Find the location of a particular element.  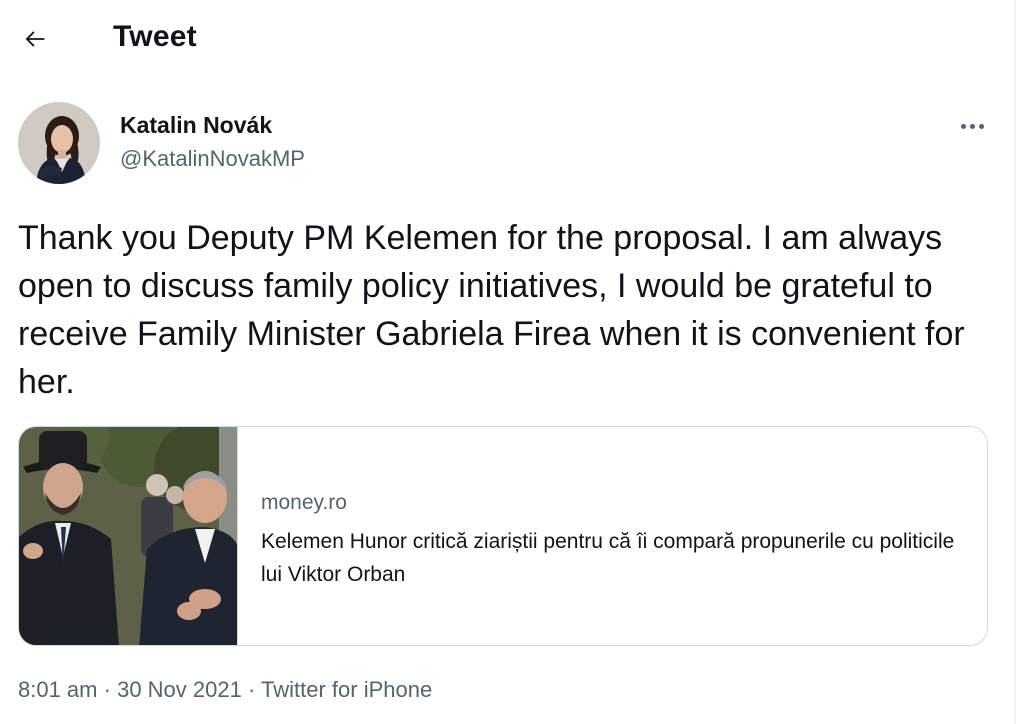

more-options-button is located at coordinates (972, 126).